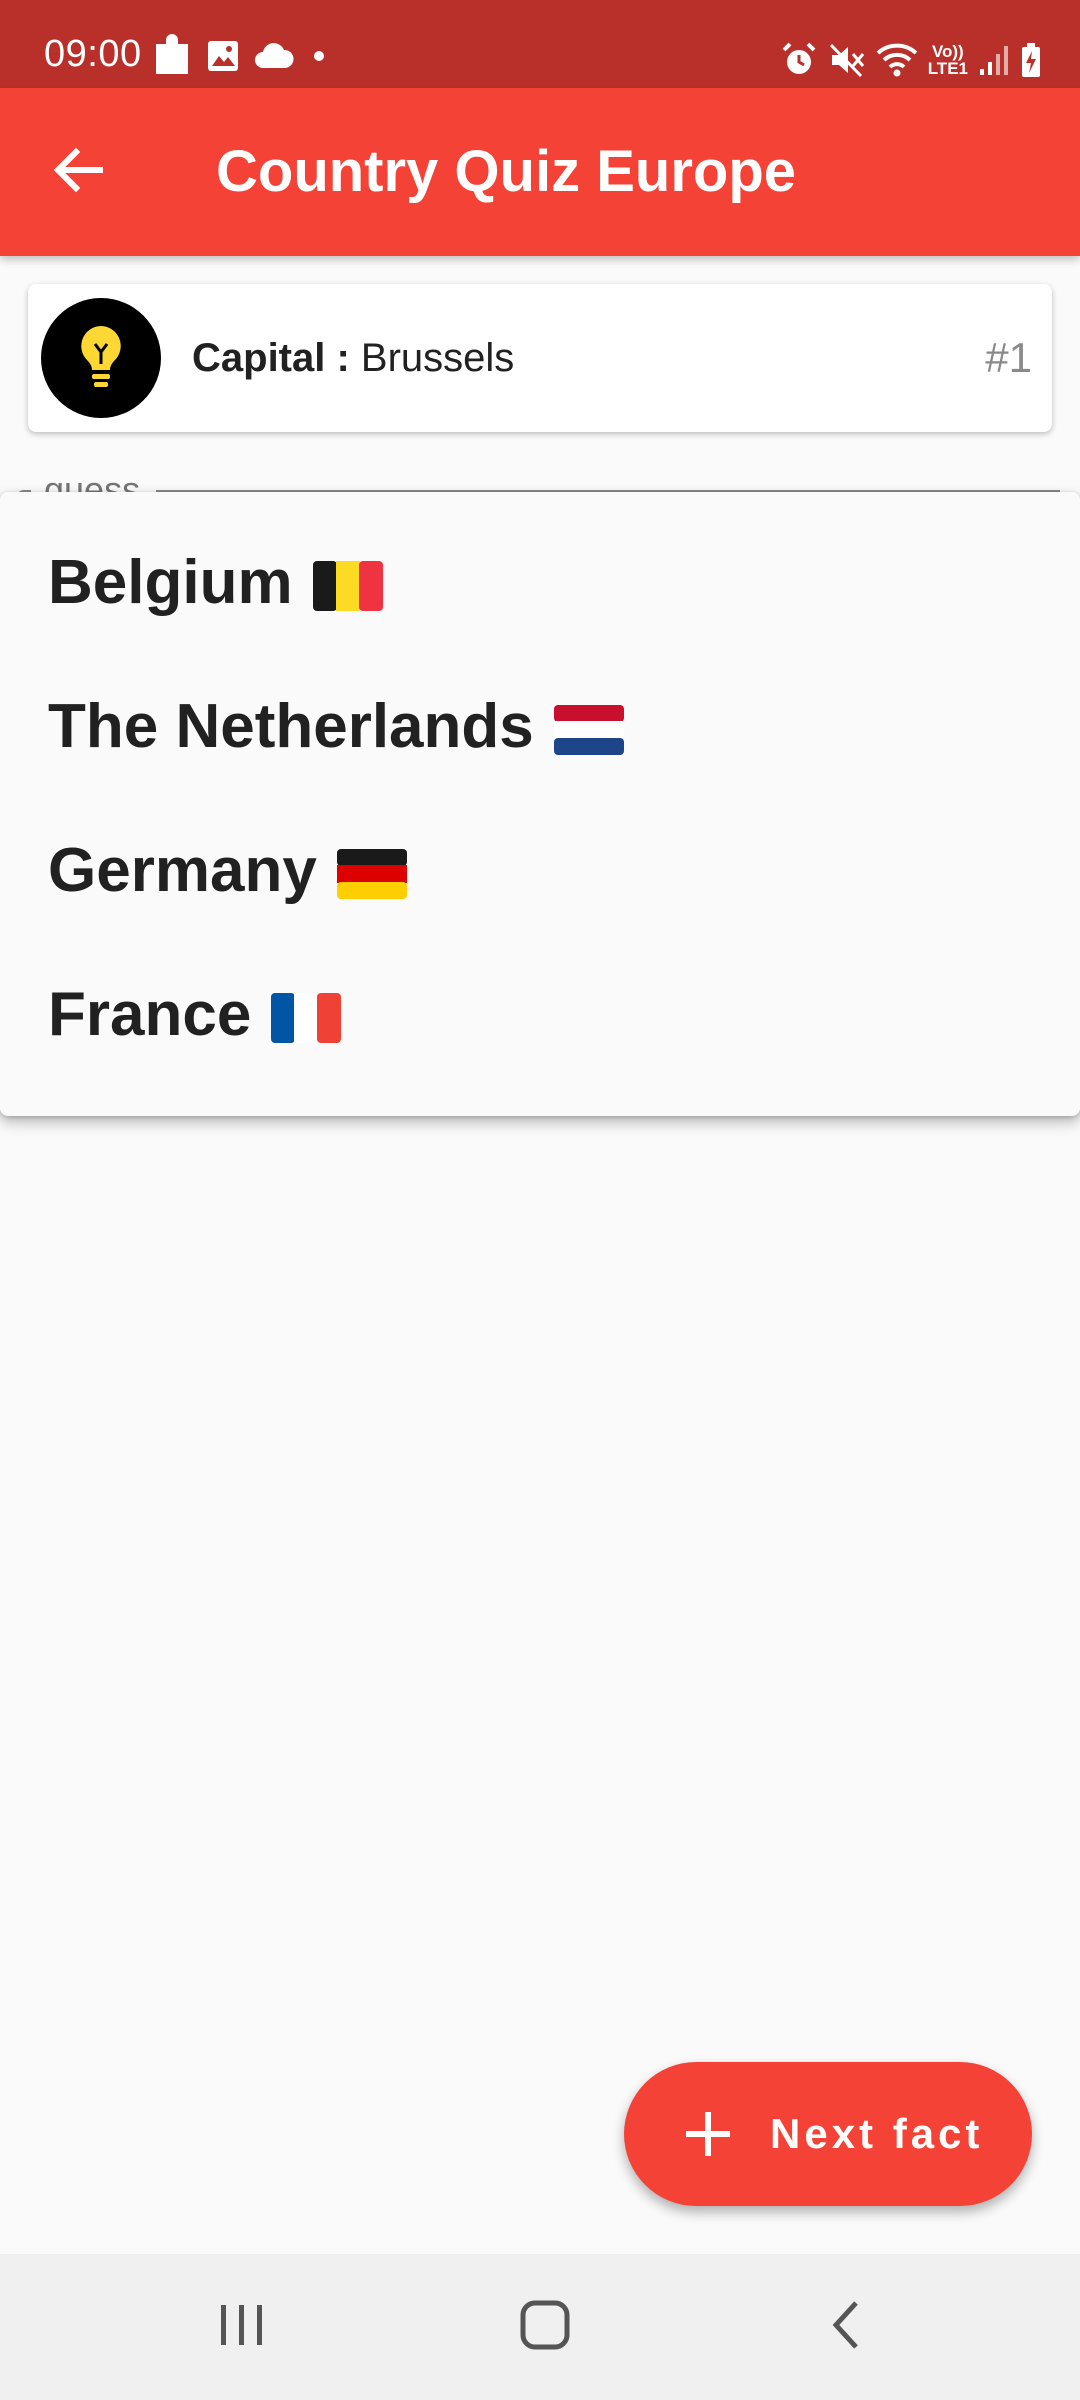 The image size is (1080, 2400). Describe the element at coordinates (371, 874) in the screenshot. I see `germany-flag` at that location.